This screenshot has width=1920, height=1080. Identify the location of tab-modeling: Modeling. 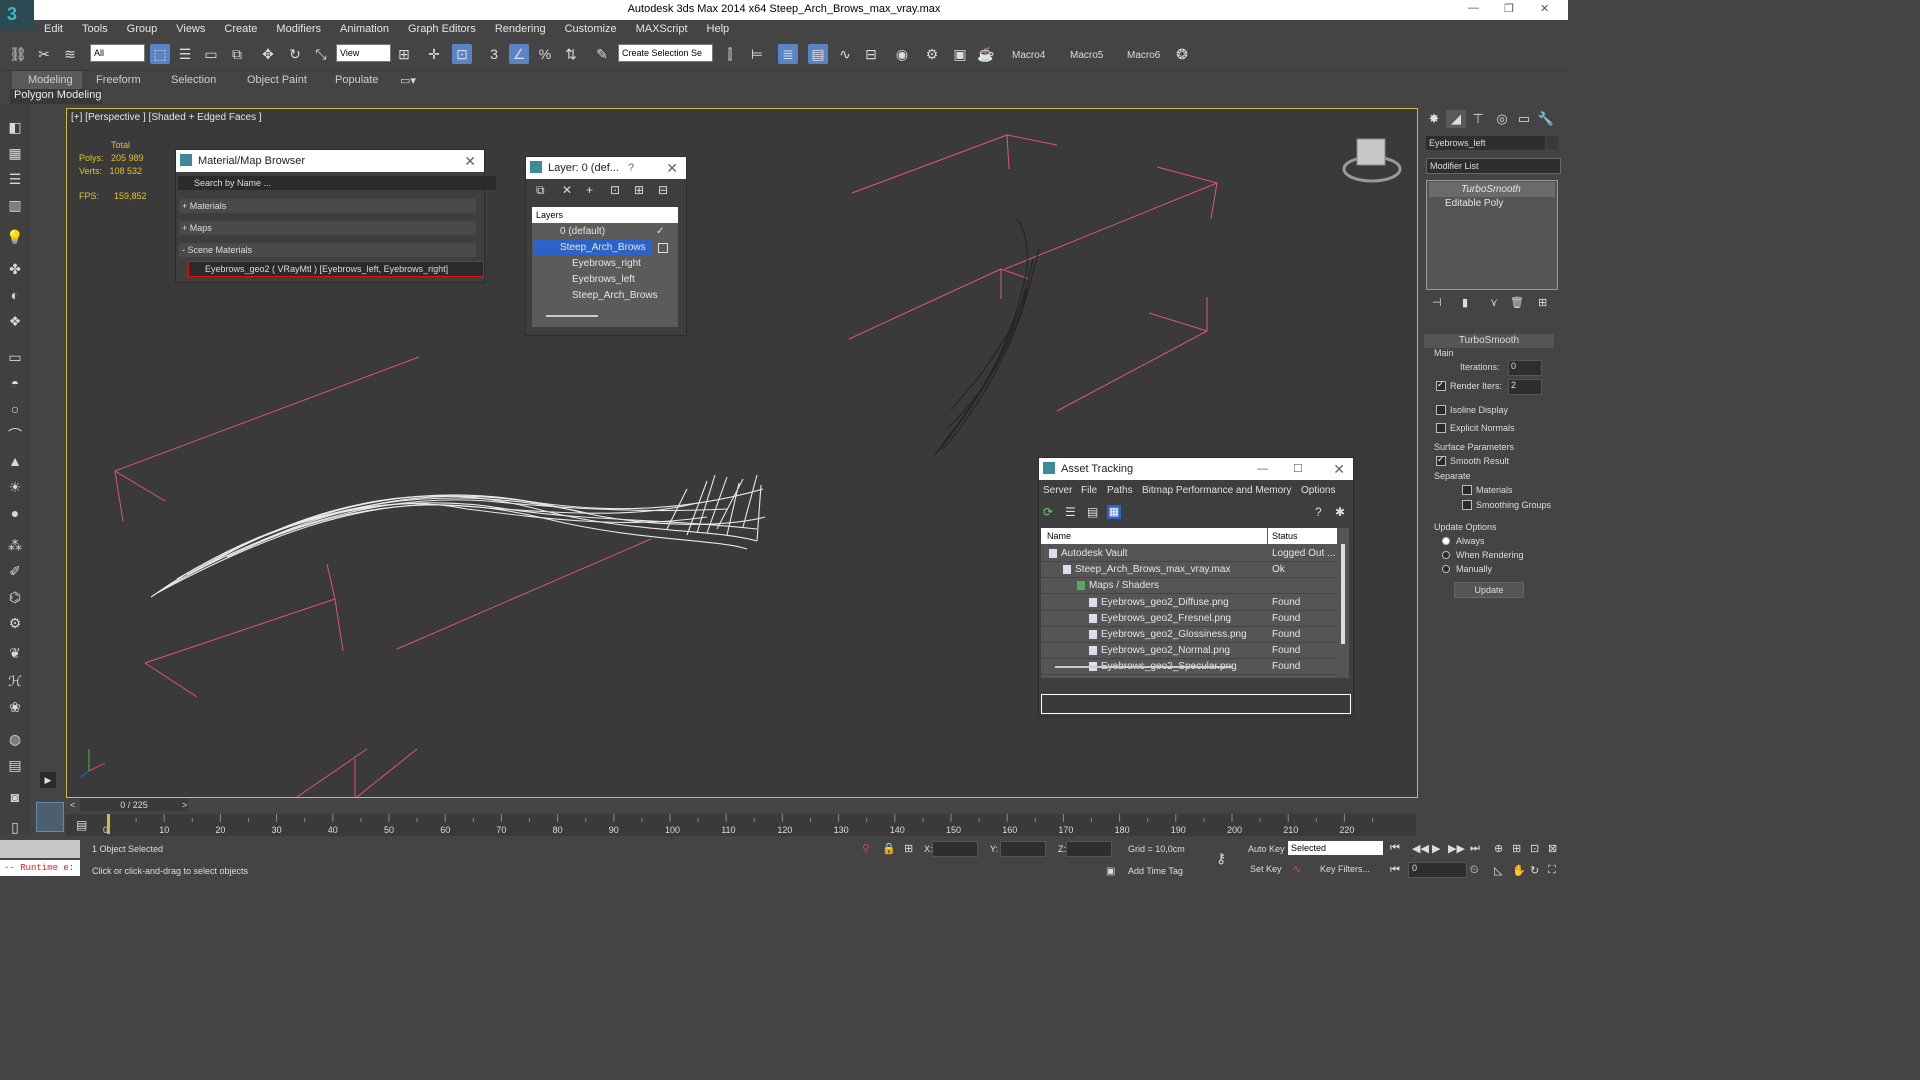
(50, 80).